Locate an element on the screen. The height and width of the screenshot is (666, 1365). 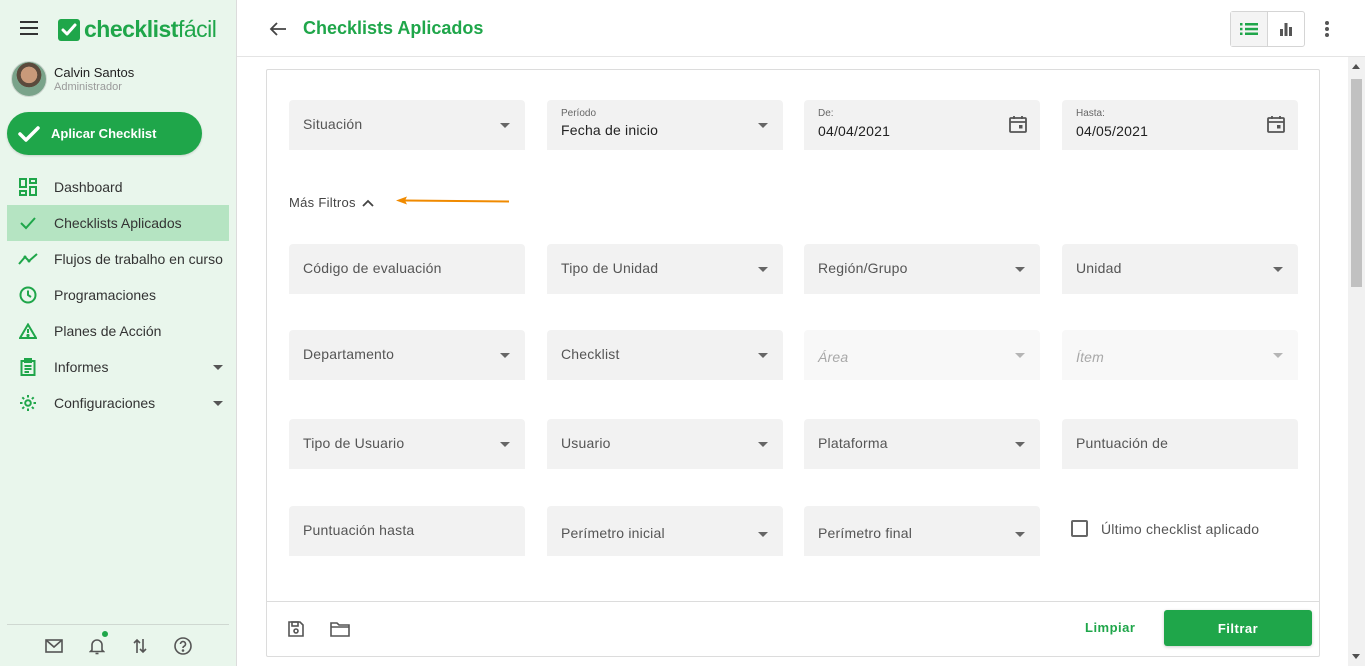
date-from-value: 04/04/2021 is located at coordinates (854, 131).